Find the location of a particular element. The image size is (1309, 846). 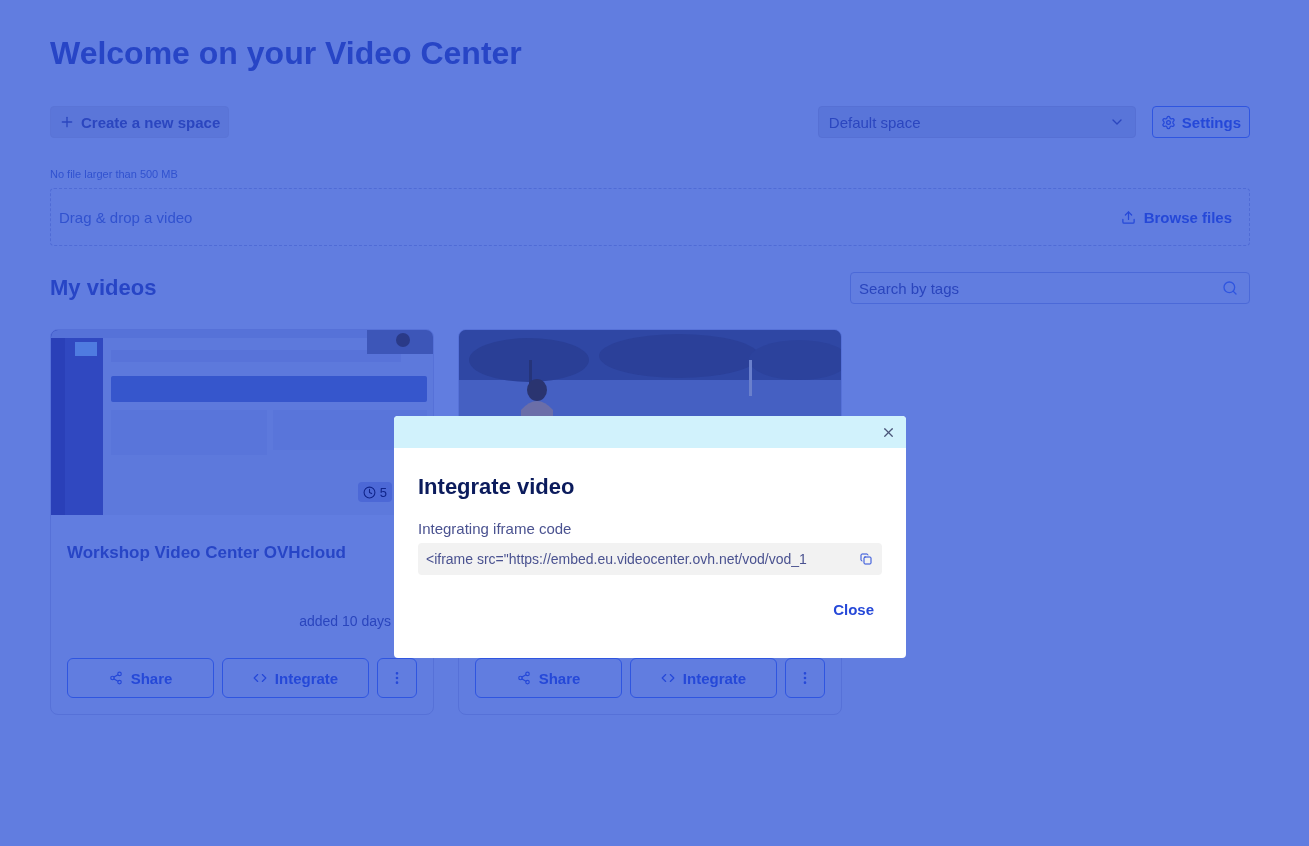

clock-icon is located at coordinates (369, 492).